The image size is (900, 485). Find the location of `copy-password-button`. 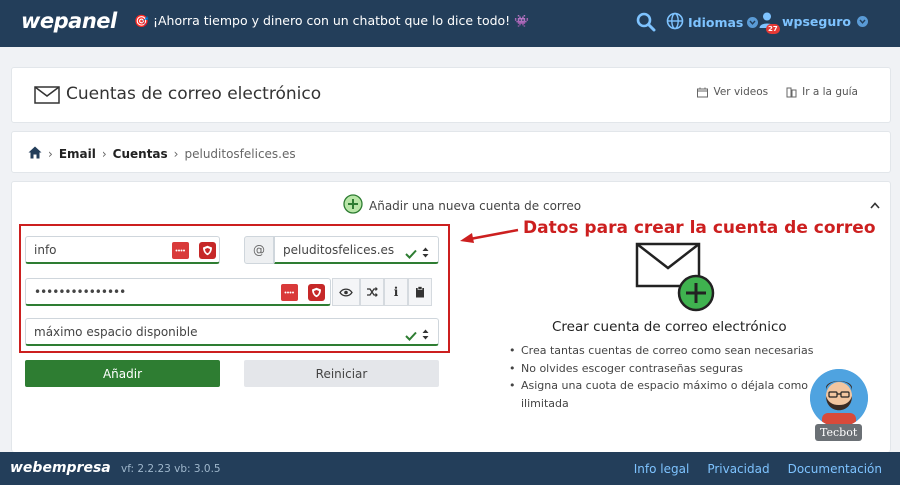

copy-password-button is located at coordinates (420, 292).